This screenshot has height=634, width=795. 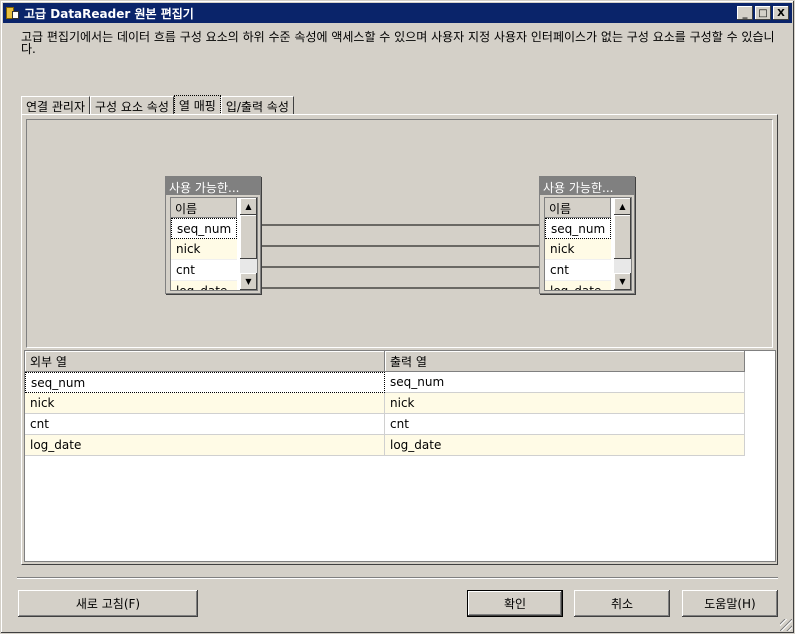 I want to click on grid-header-row: 외부 열 출력 열, so click(x=385, y=361).